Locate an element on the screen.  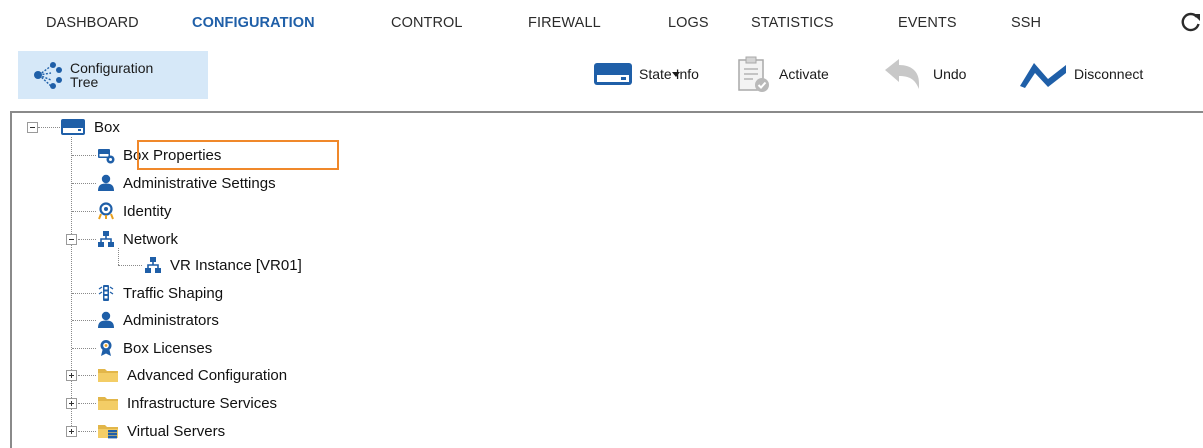
undo-label: Undo is located at coordinates (950, 74).